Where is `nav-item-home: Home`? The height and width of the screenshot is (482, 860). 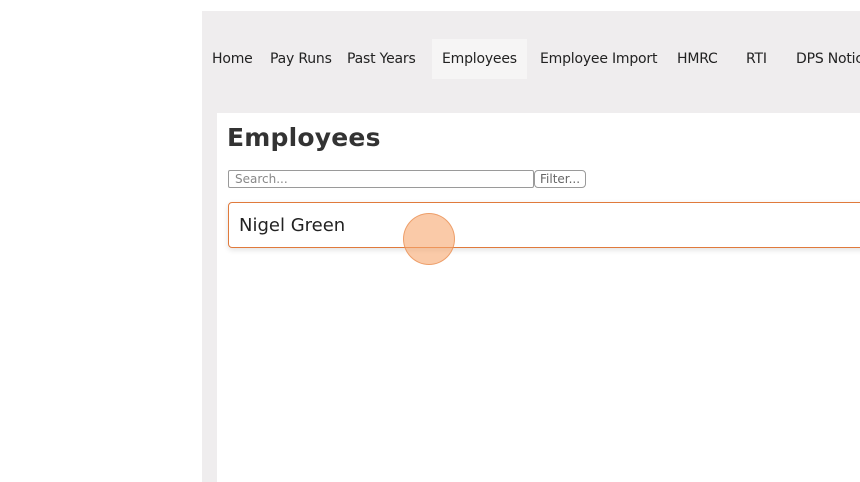
nav-item-home: Home is located at coordinates (232, 59).